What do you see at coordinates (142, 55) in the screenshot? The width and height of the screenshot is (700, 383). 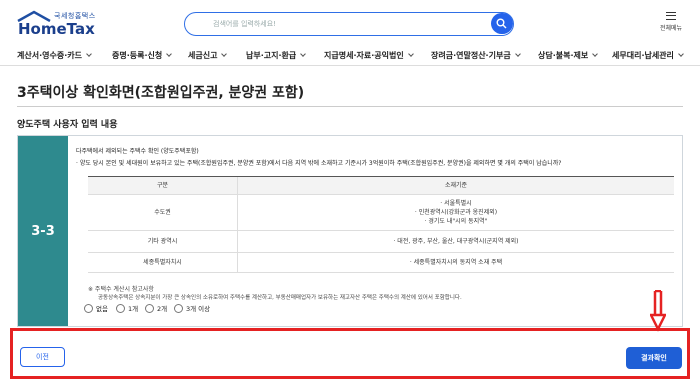 I see `nav-item-certificate: 증명·등록·신청` at bounding box center [142, 55].